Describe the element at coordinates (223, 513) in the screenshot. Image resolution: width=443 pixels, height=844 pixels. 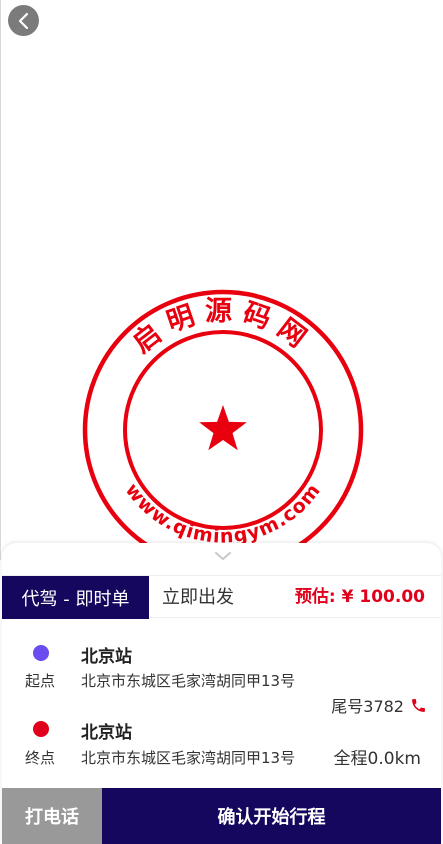
I see `stamp-bottom-text: www.qimingym.com` at that location.